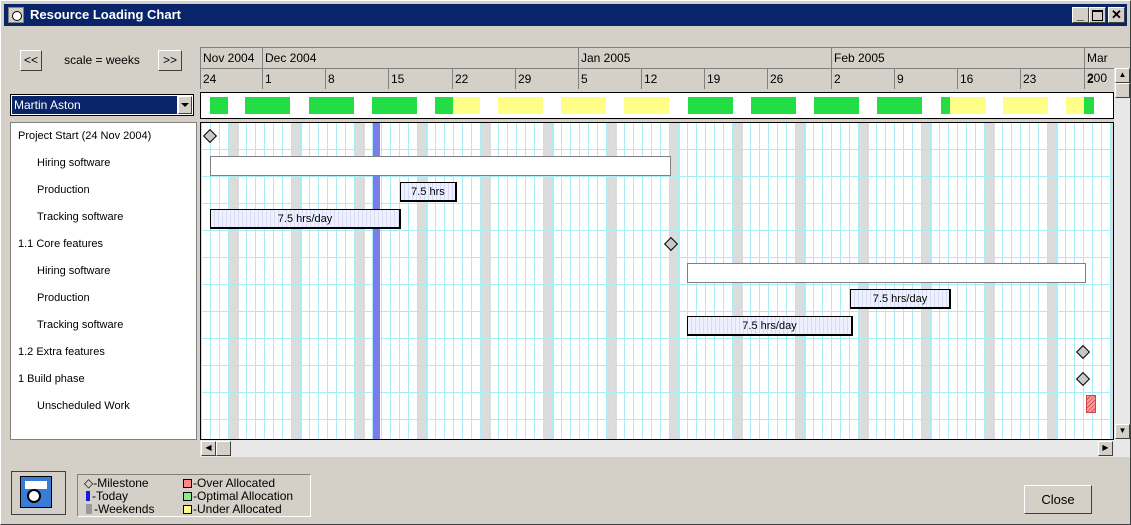 The width and height of the screenshot is (1131, 525). Describe the element at coordinates (396, 79) in the screenshot. I see `week-label: 15` at that location.